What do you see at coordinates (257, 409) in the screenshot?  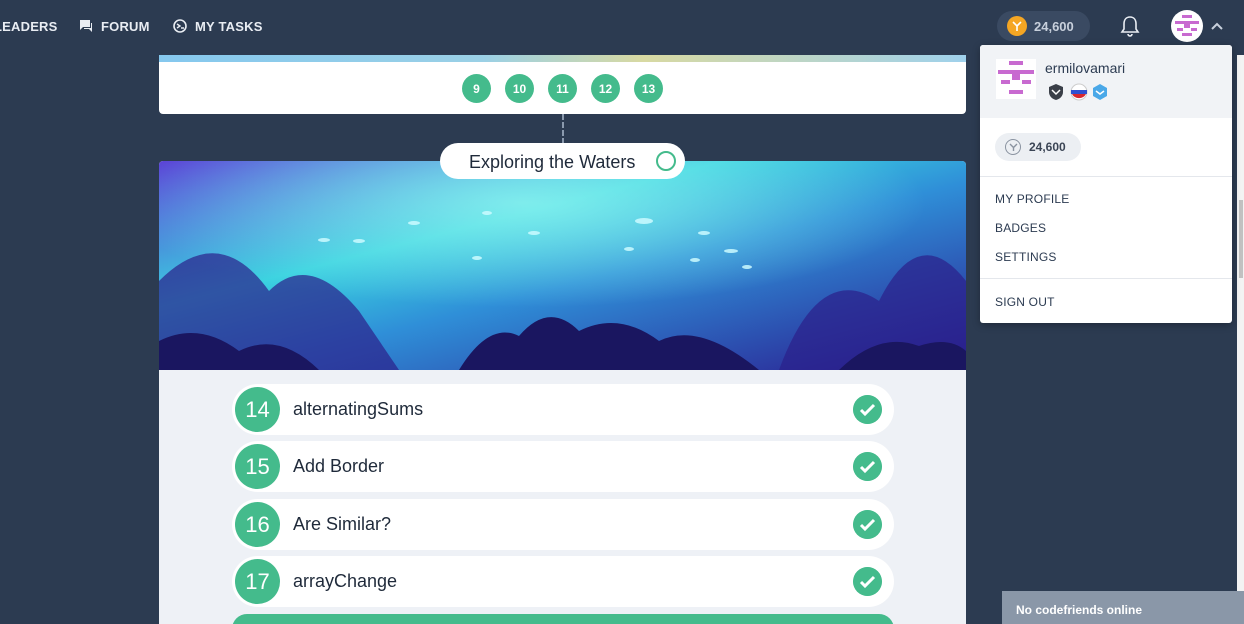 I see `task-number: 14` at bounding box center [257, 409].